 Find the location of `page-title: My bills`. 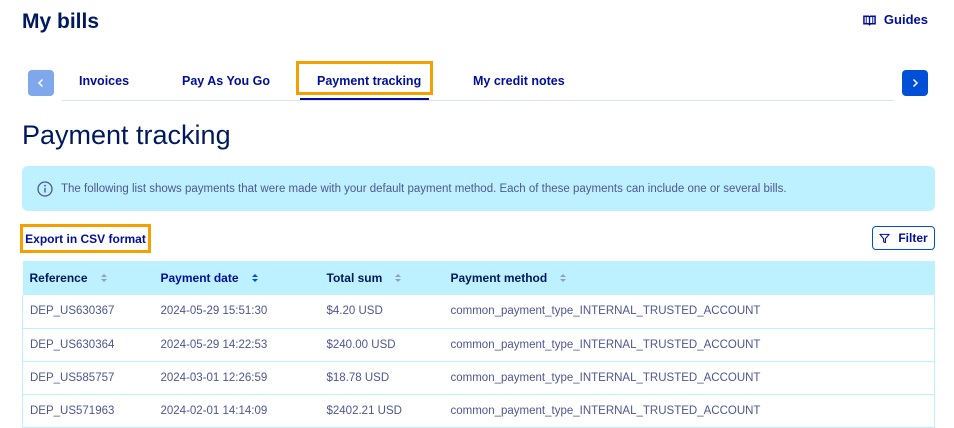

page-title: My bills is located at coordinates (61, 21).